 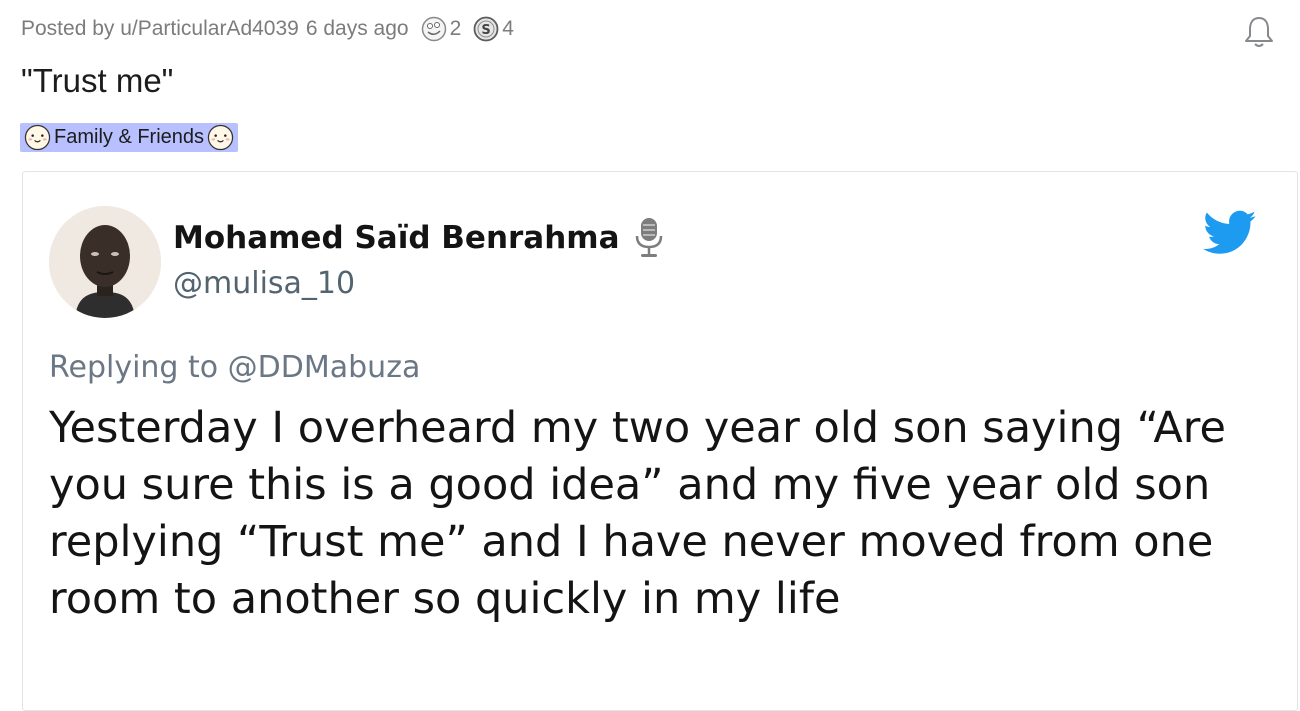 I want to click on svg-text: S, so click(x=486, y=30).